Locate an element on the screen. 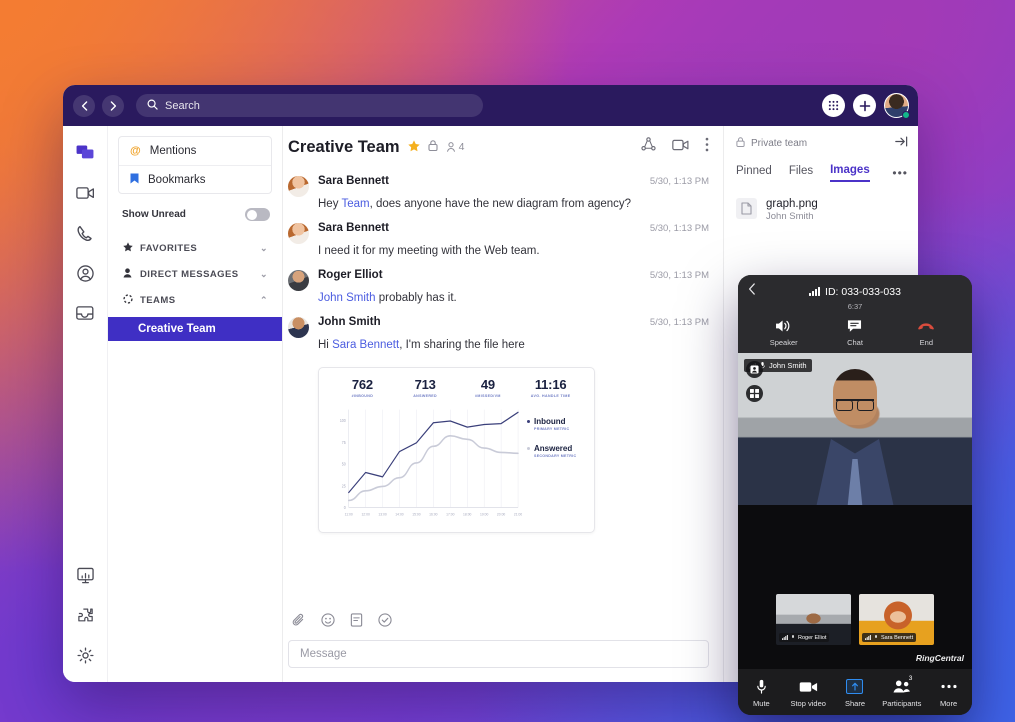 This screenshot has height=722, width=1015. chart-kpi-label: ANSWERED is located at coordinates (425, 395).